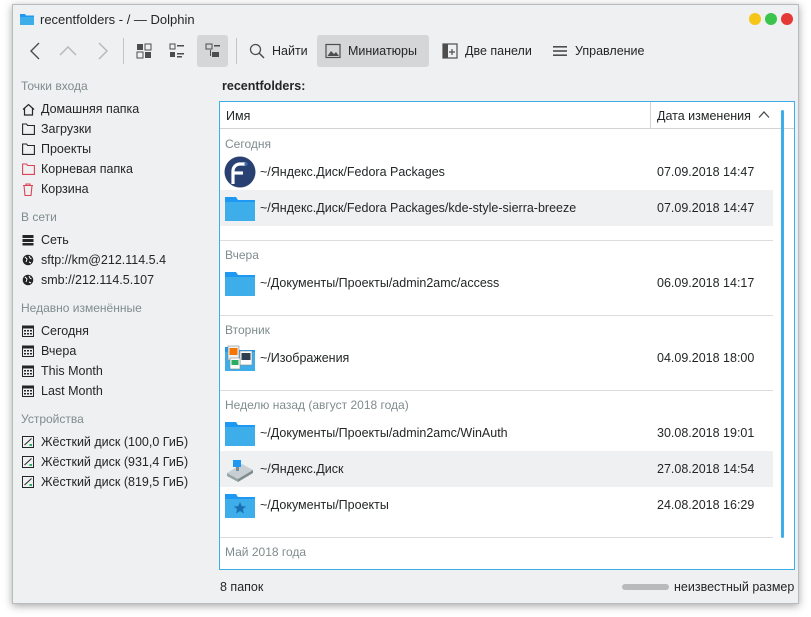 The width and height of the screenshot is (811, 617). What do you see at coordinates (116, 169) in the screenshot?
I see `place-root: Корневая папка` at bounding box center [116, 169].